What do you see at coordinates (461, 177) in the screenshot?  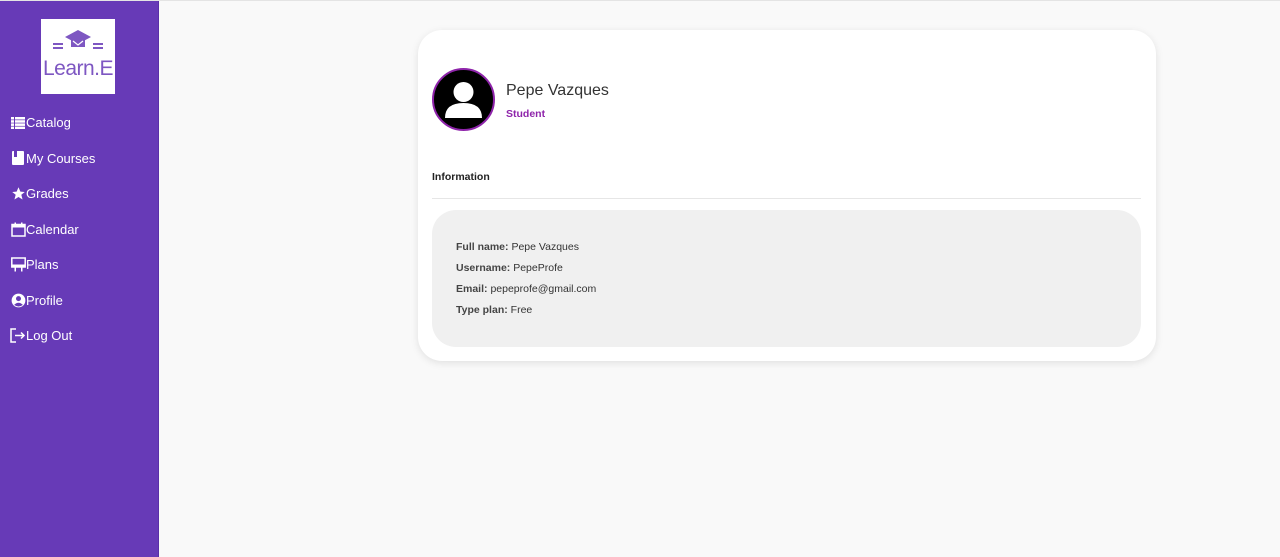 I see `section-title: Information` at bounding box center [461, 177].